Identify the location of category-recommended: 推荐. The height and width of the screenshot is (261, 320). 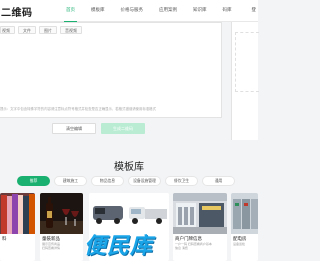
(33, 181).